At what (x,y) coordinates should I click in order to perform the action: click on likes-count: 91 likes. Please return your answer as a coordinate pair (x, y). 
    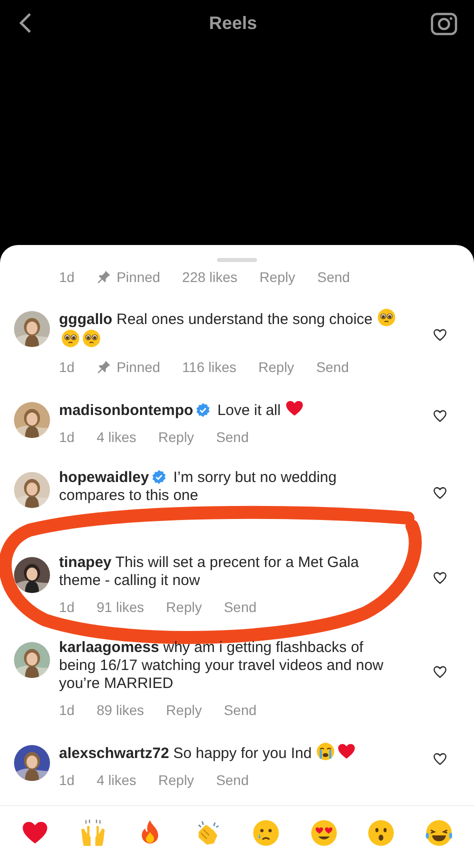
    Looking at the image, I should click on (120, 607).